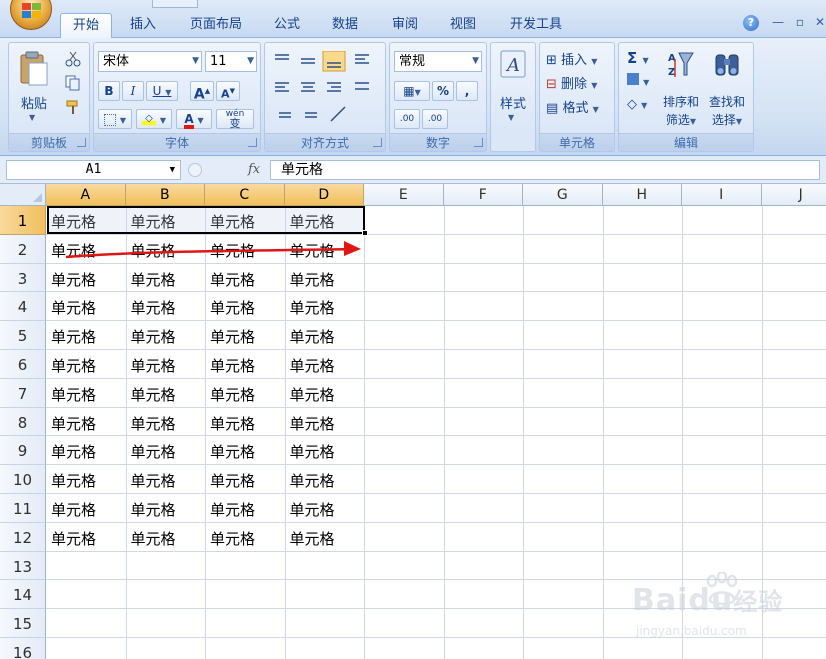  I want to click on watermark-brand: Baidu经验, so click(708, 600).